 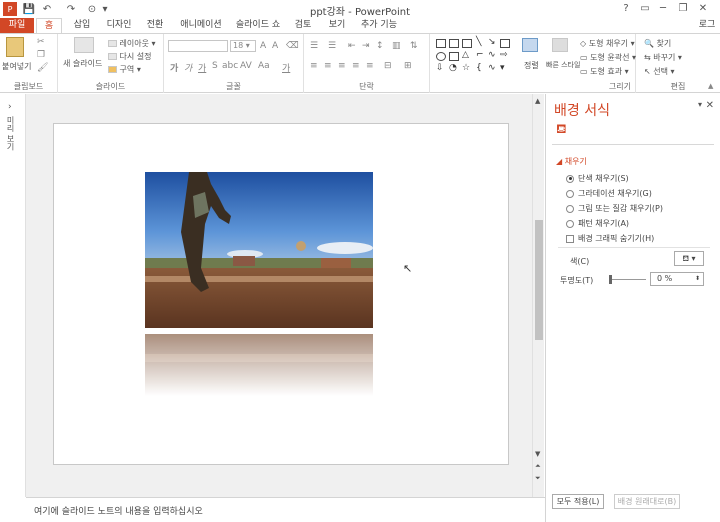 I want to click on underline-icon: 가, so click(x=202, y=67).